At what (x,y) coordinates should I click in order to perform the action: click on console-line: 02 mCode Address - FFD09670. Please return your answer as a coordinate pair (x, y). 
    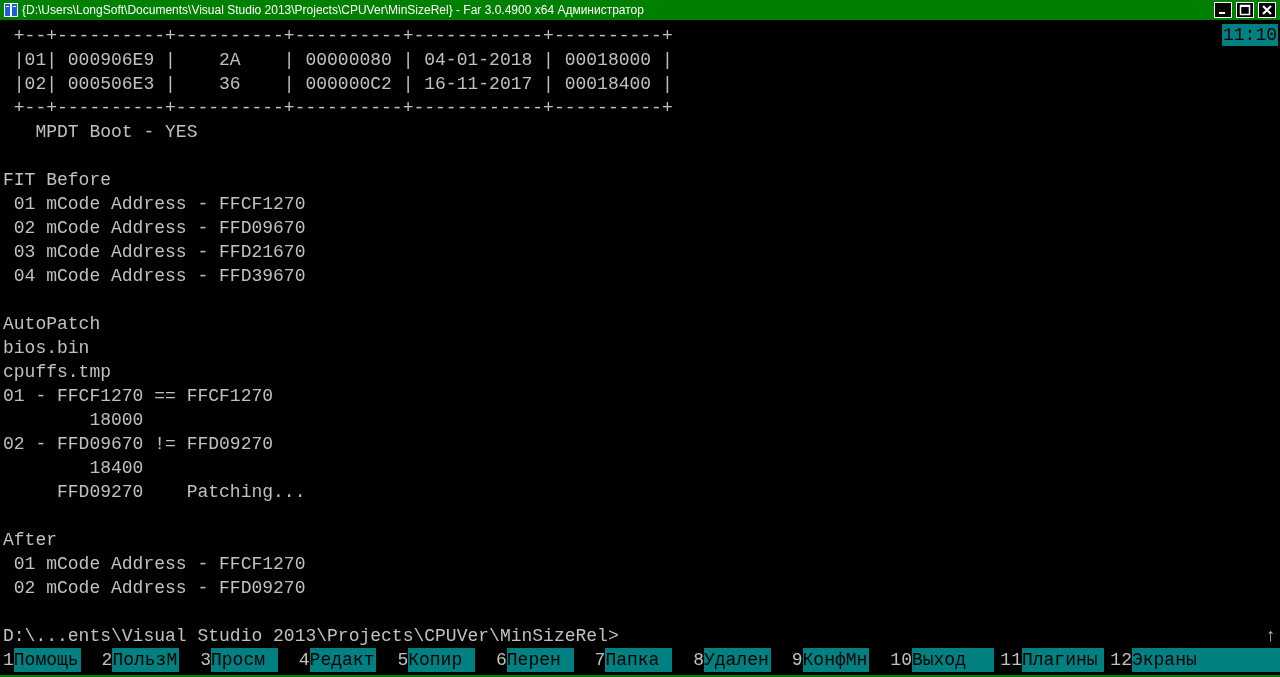
    Looking at the image, I should click on (159, 228).